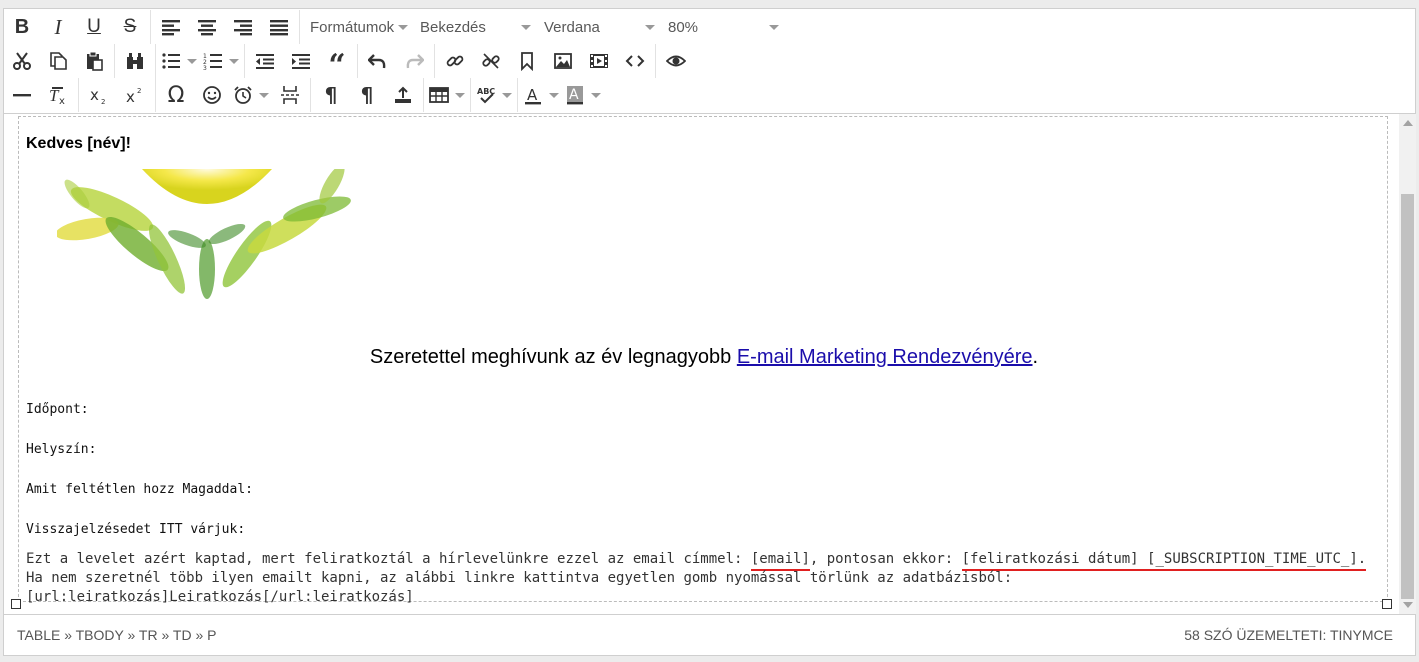  I want to click on redo-button, so click(414, 61).